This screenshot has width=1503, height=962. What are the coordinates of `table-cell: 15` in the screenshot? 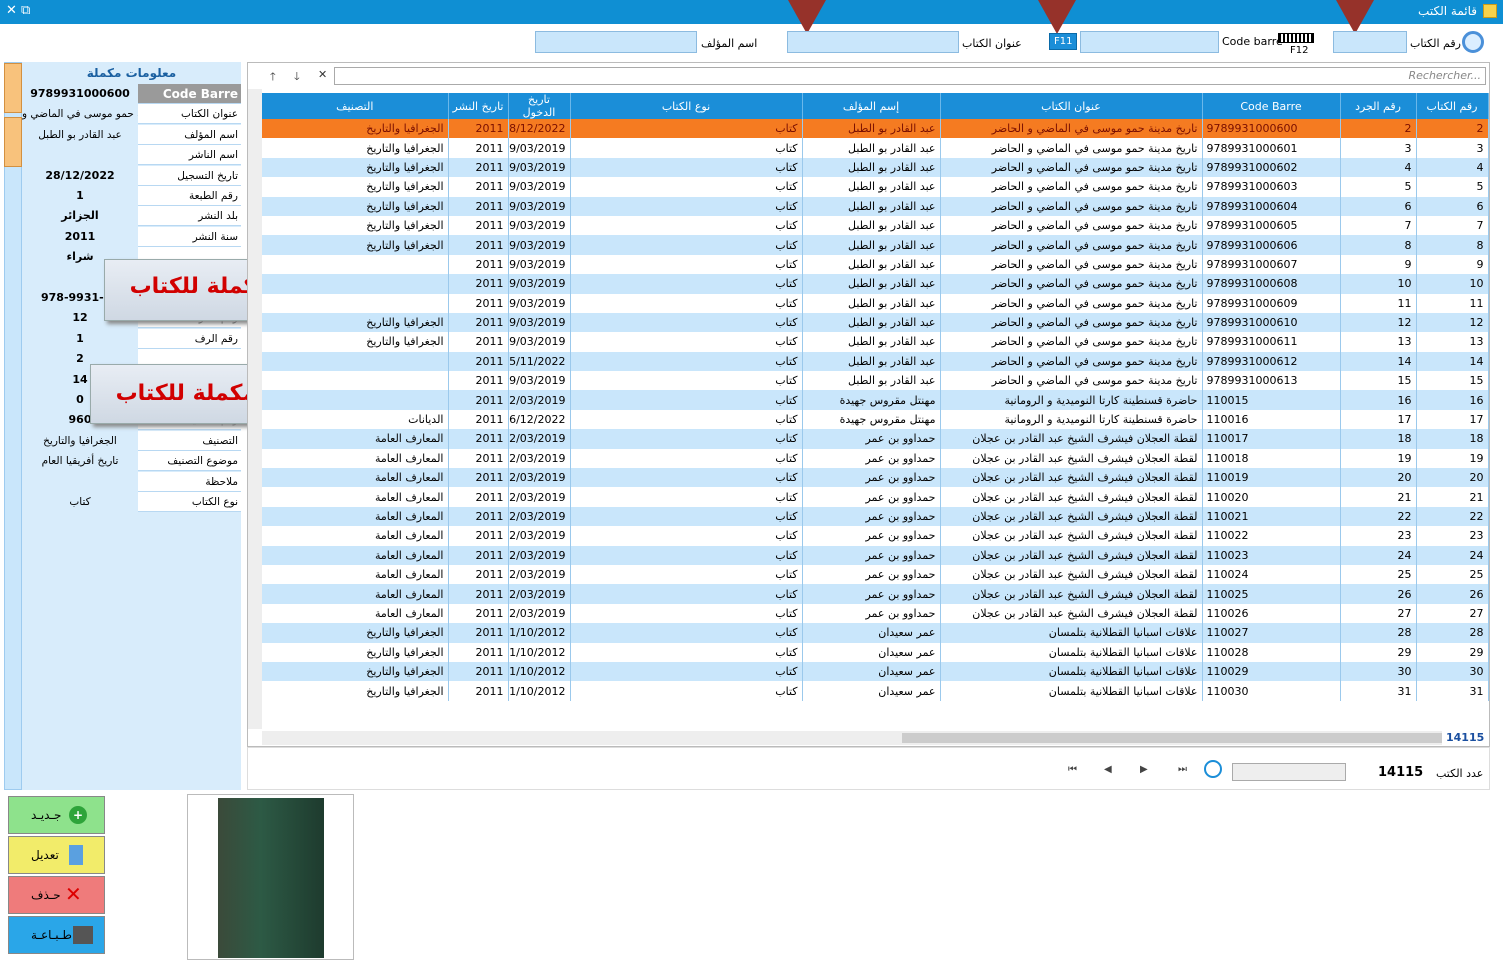 It's located at (1452, 381).